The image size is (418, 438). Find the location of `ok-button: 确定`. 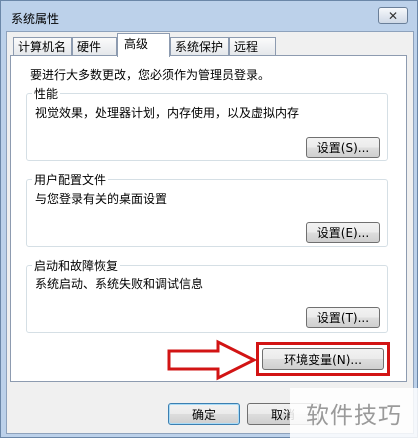

ok-button: 确定 is located at coordinates (204, 414).